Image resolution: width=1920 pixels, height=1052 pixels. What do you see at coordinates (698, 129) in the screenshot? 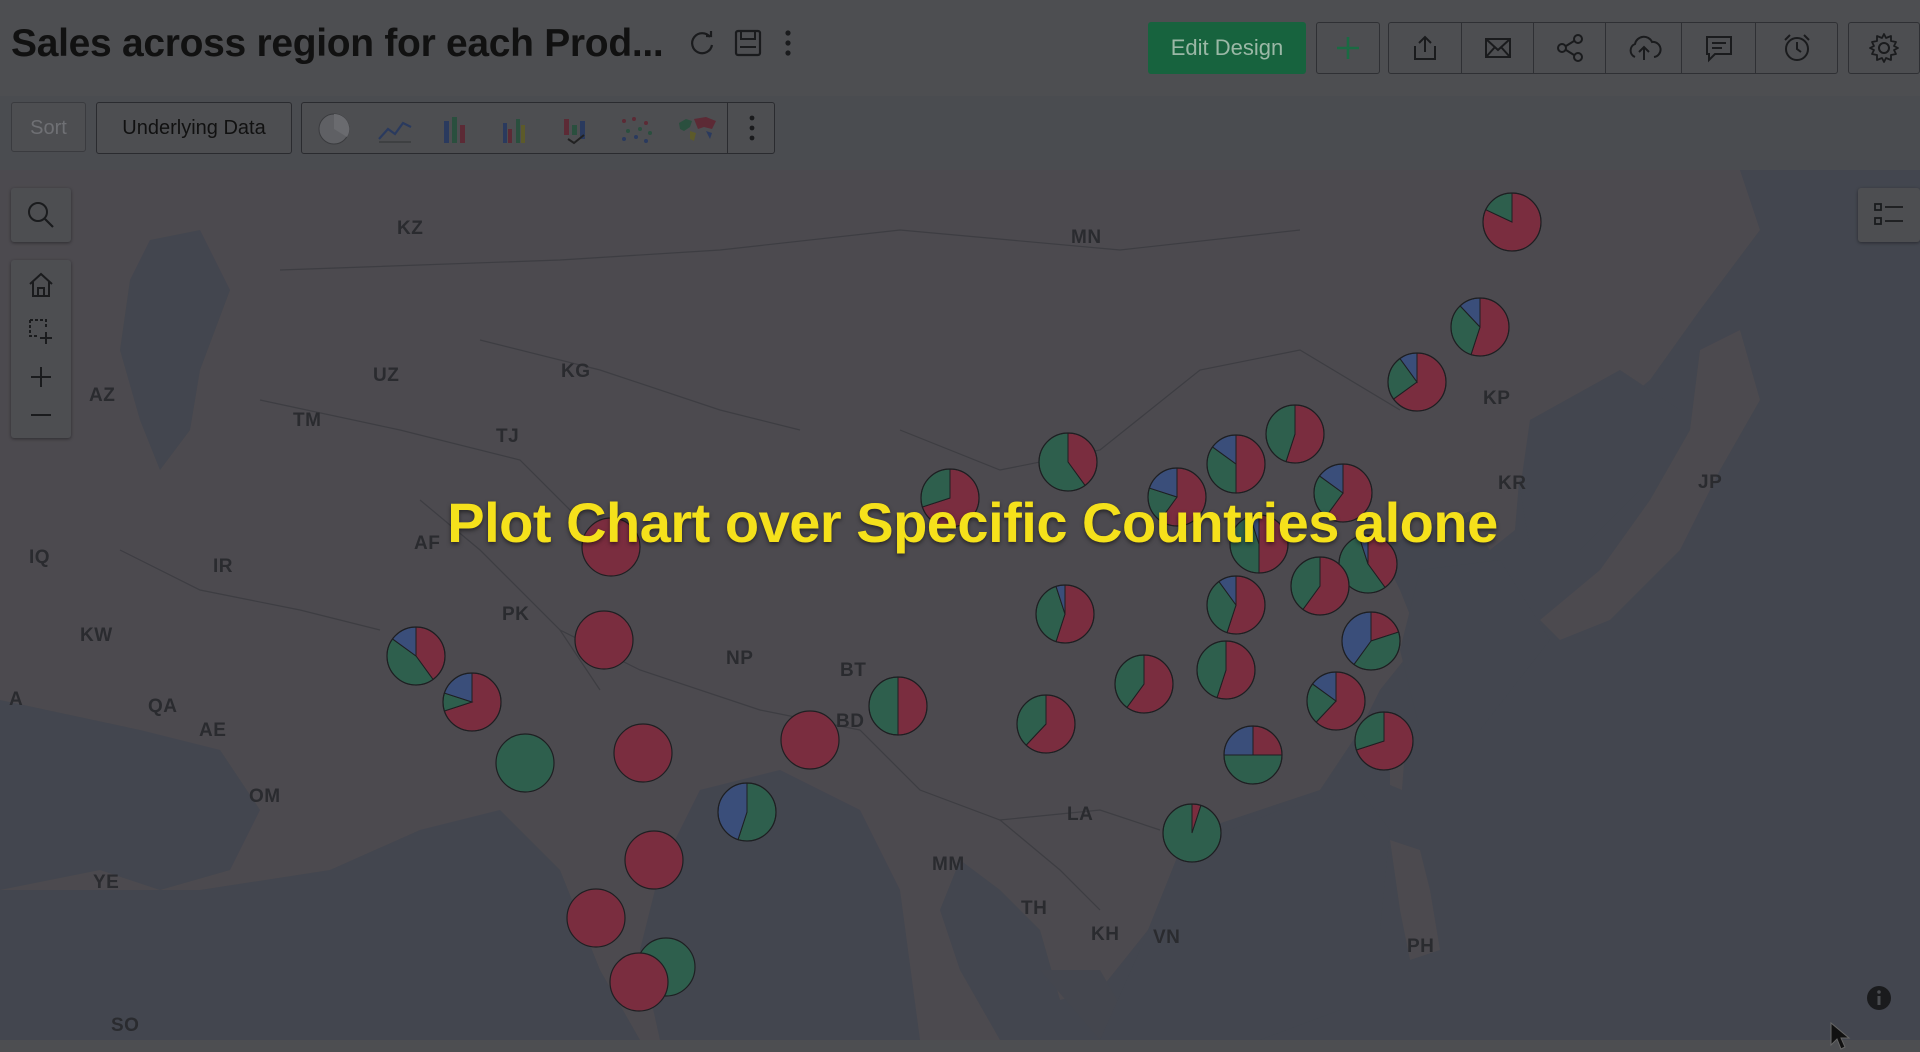
I see `geo-map-icon` at bounding box center [698, 129].